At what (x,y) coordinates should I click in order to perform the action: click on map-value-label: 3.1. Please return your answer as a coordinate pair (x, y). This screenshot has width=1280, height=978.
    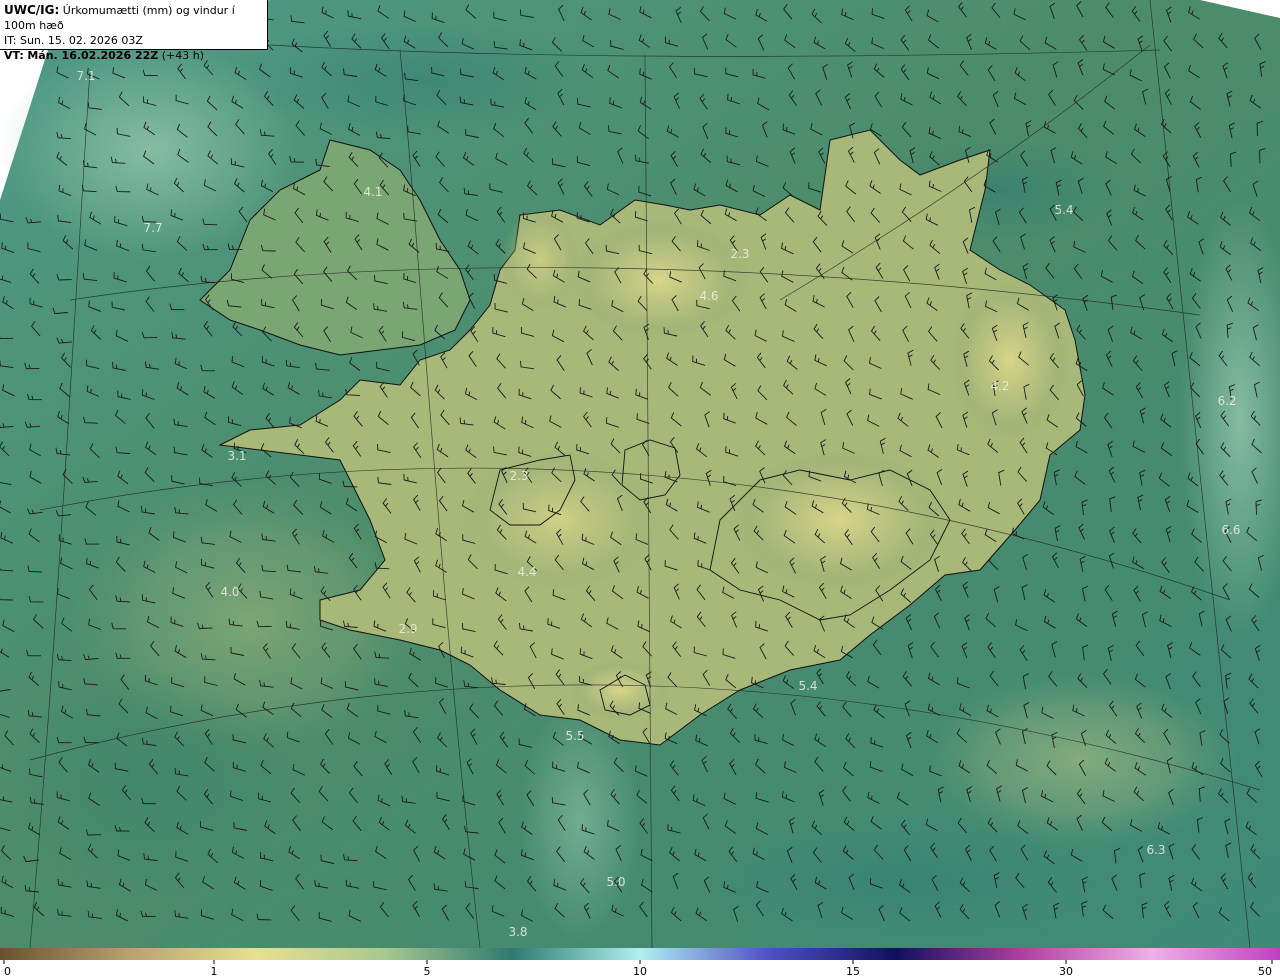
    Looking at the image, I should click on (236, 456).